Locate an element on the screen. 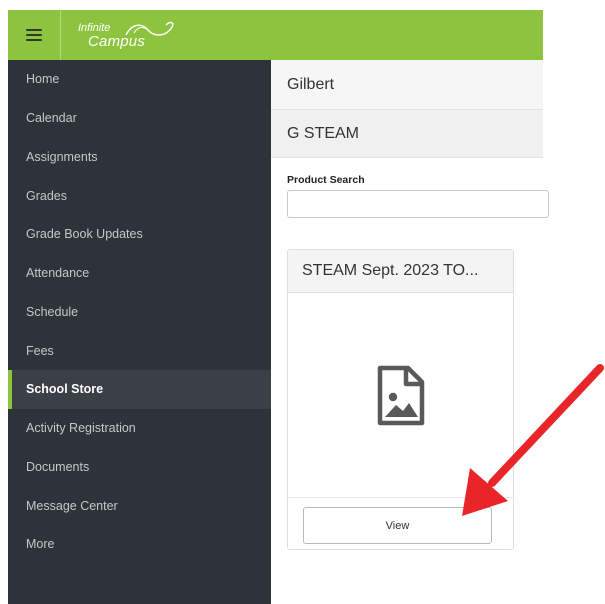 Image resolution: width=605 pixels, height=604 pixels. sidebar-item-more: More is located at coordinates (139, 544).